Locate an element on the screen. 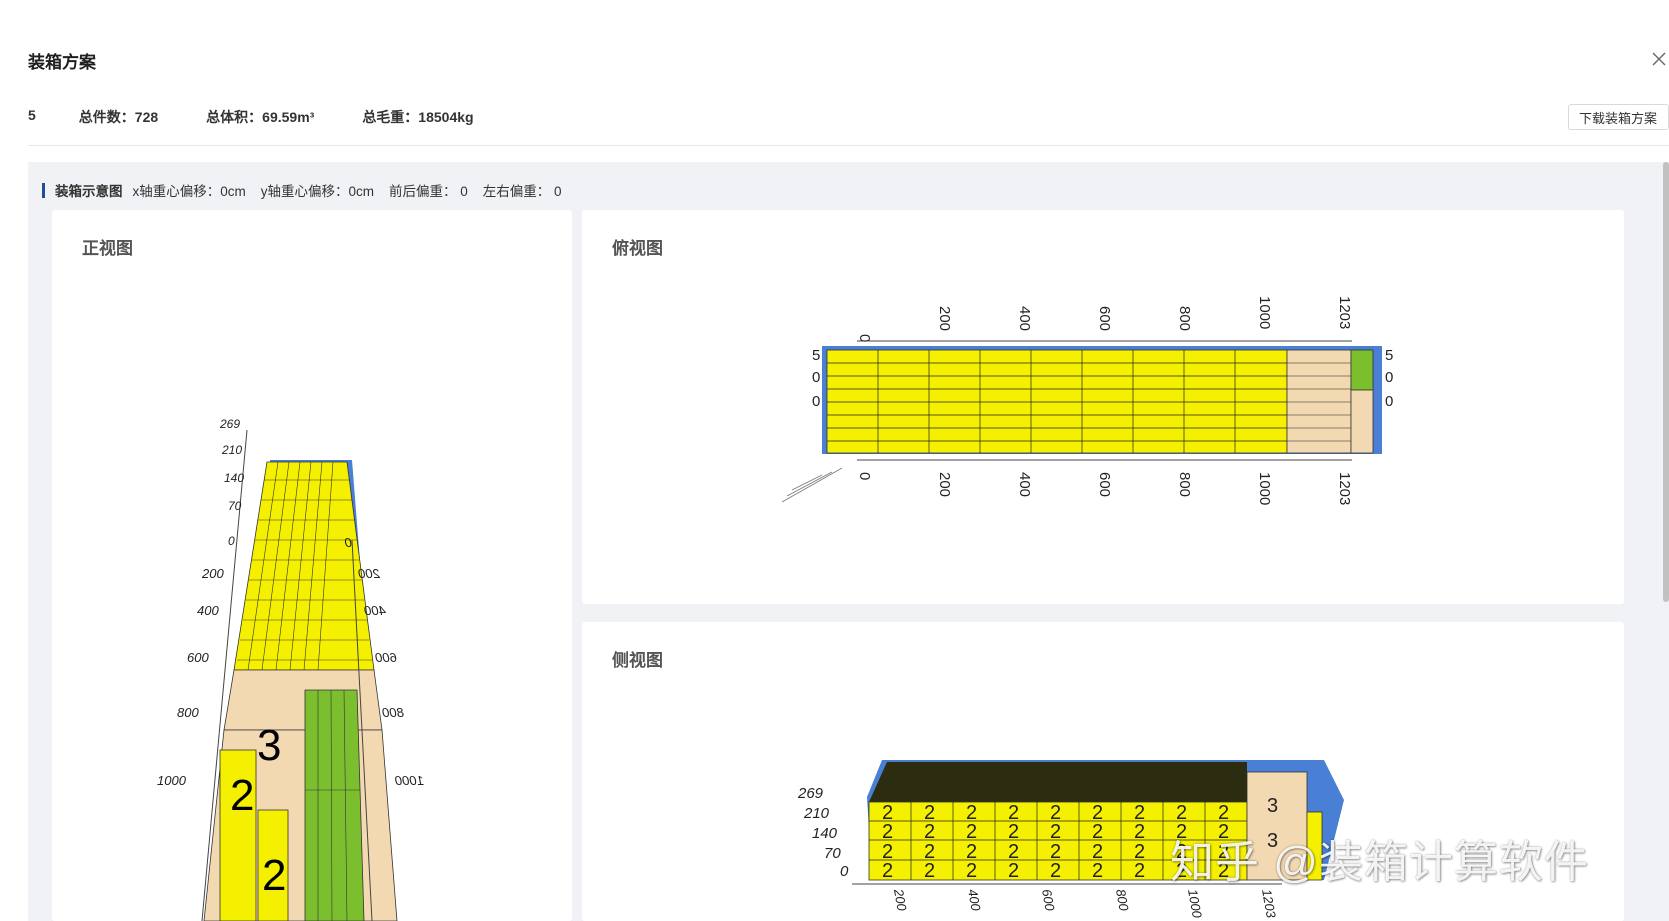 The image size is (1669, 921). x-offset-label: x轴重心偏移：0cm is located at coordinates (189, 191).